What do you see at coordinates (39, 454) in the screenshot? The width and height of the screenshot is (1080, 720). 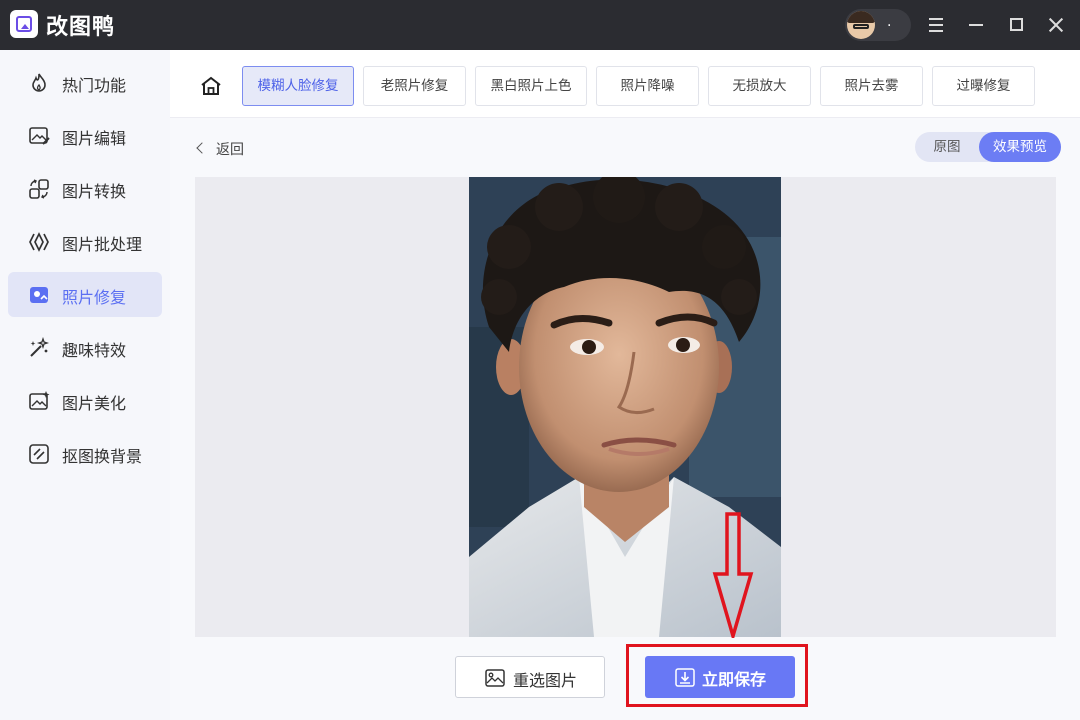 I see `cutout-icon` at bounding box center [39, 454].